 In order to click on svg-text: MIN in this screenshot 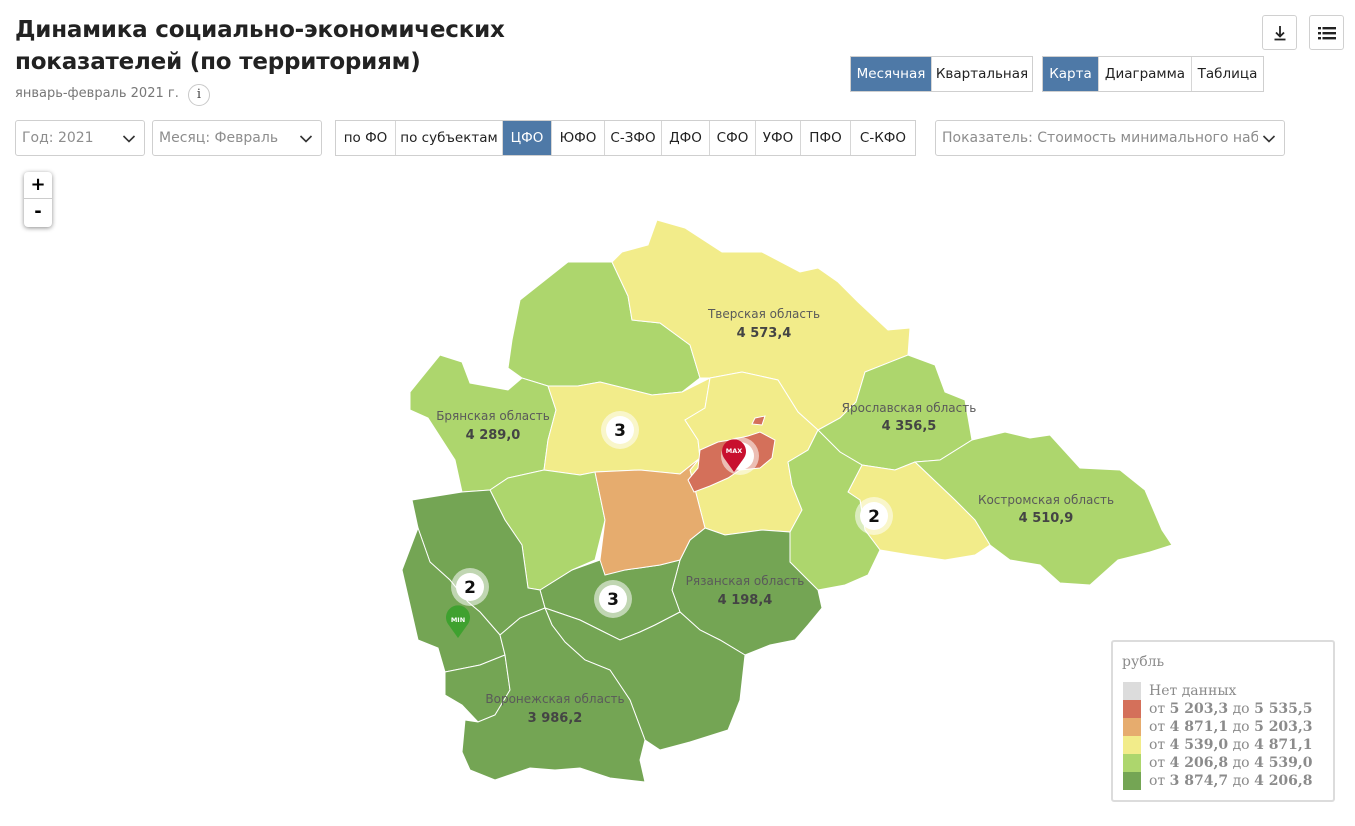, I will do `click(458, 620)`.